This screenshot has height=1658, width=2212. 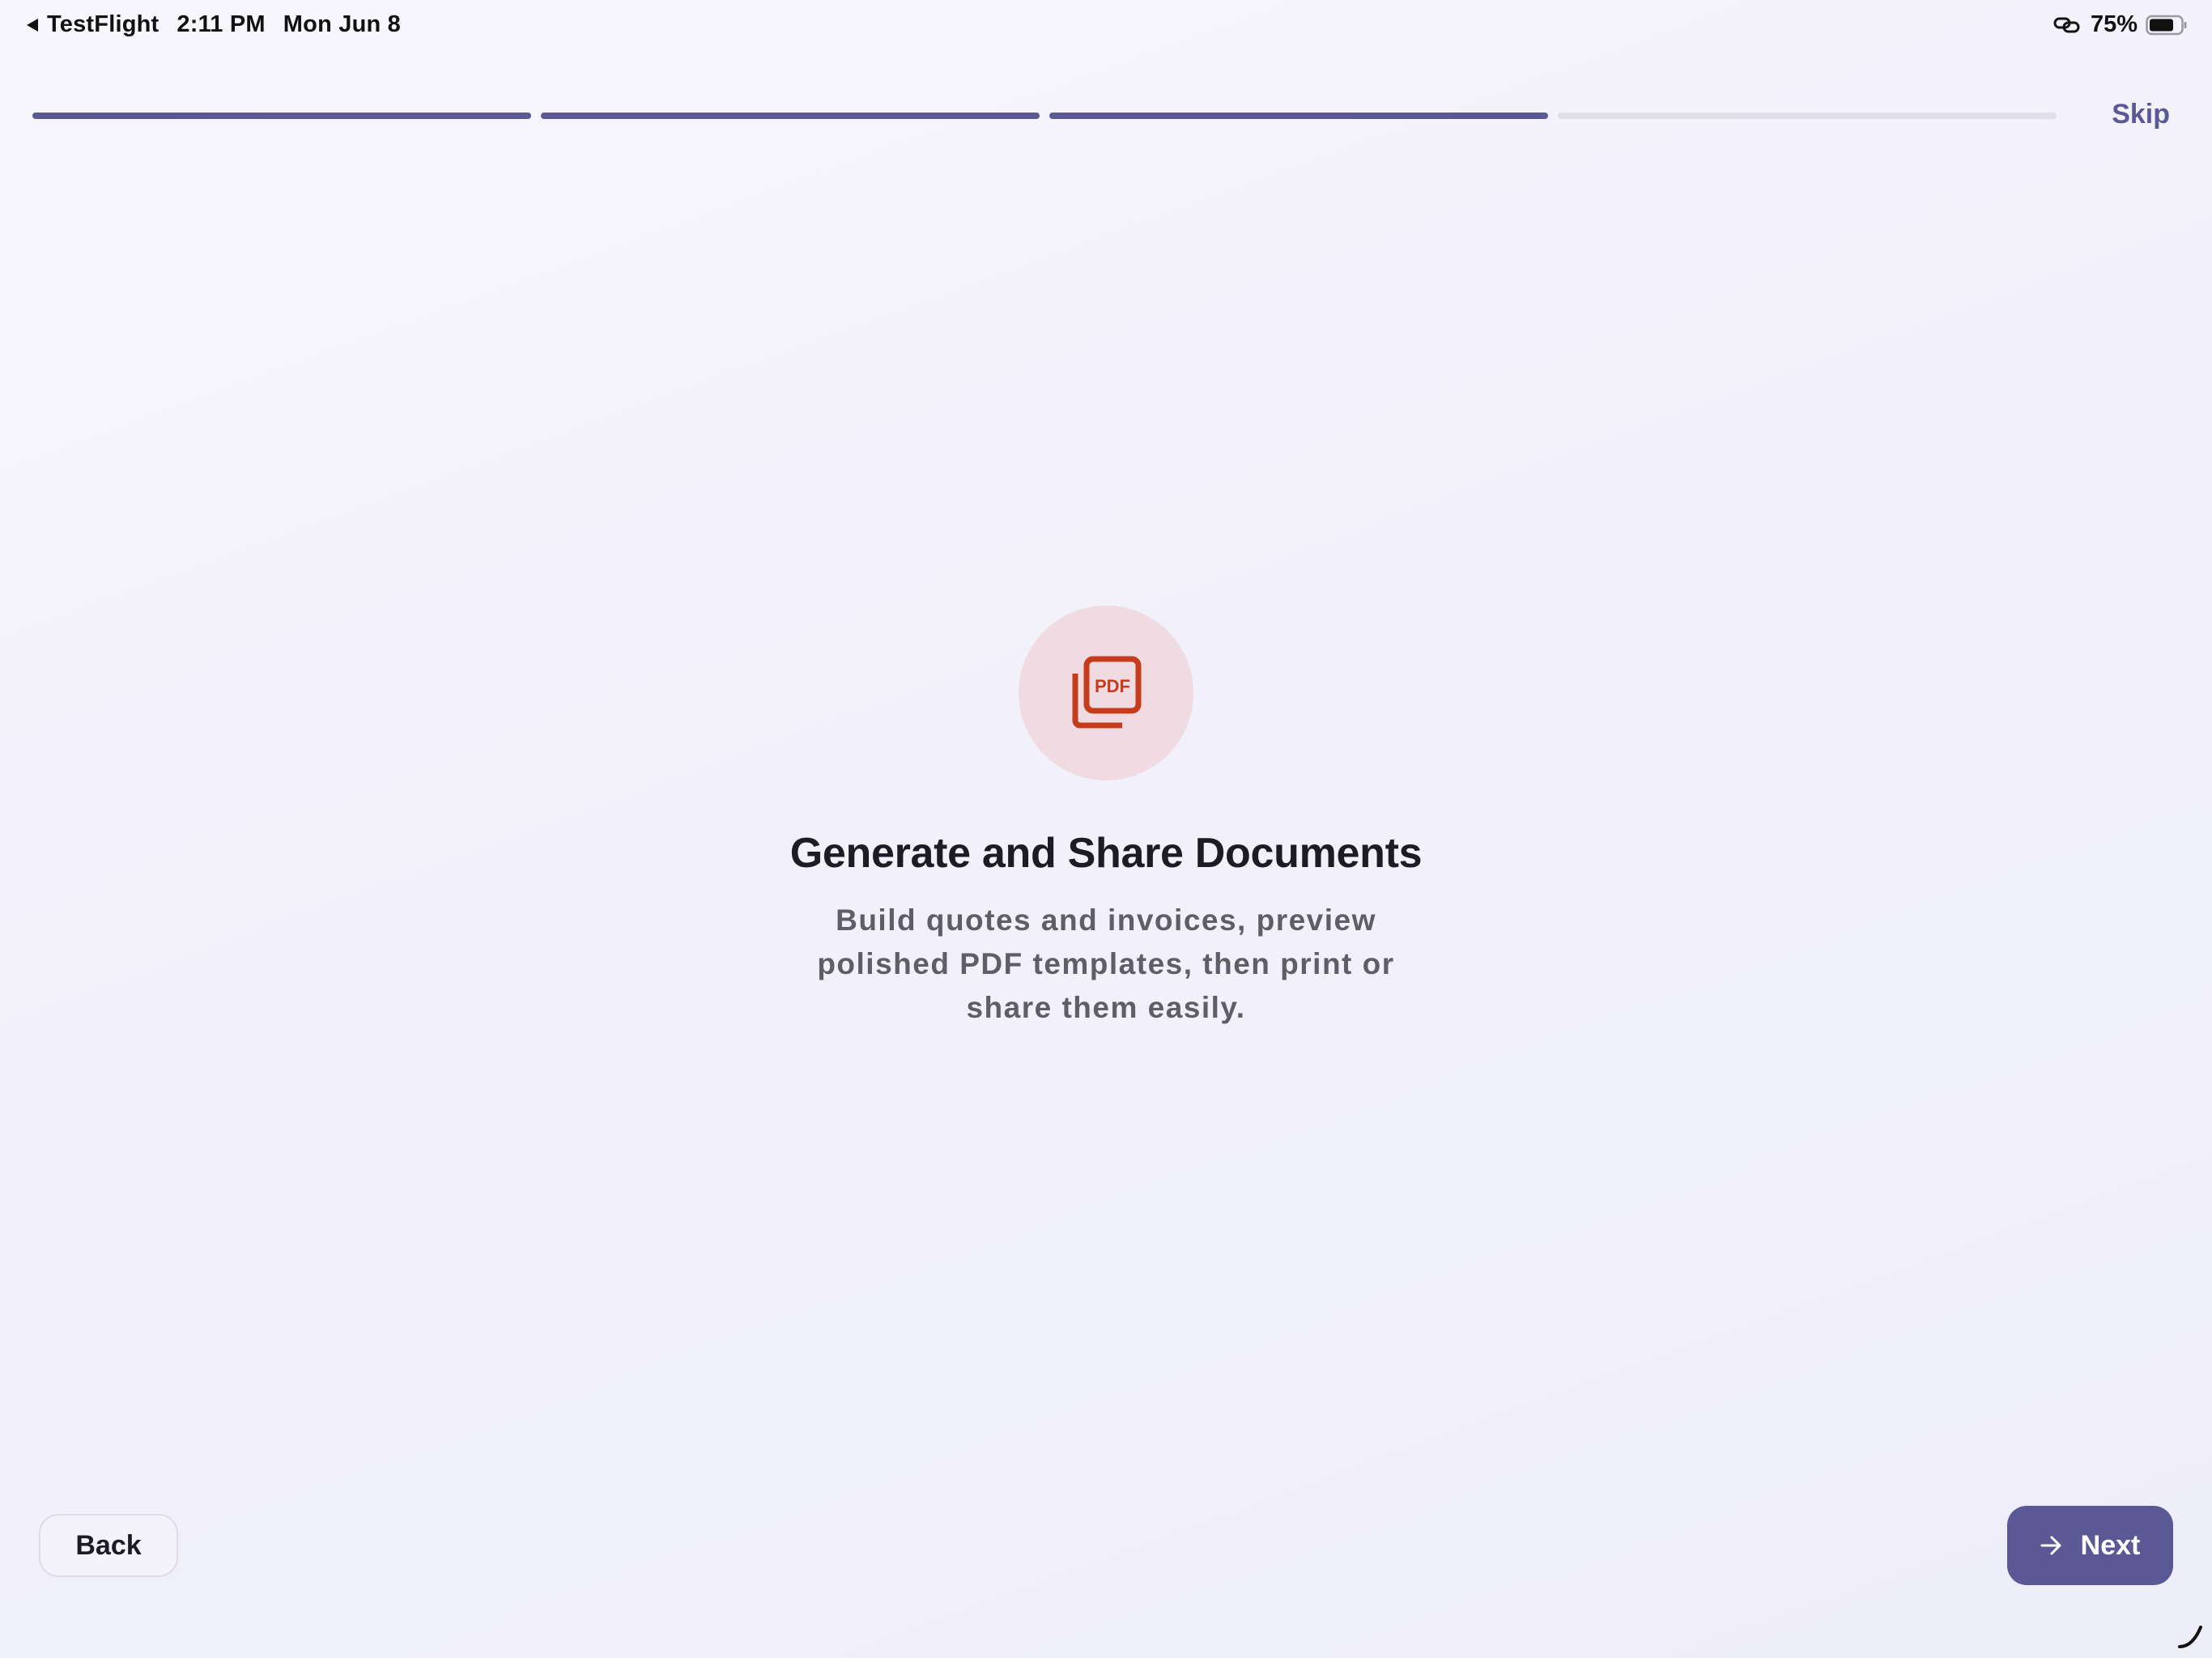 I want to click on status-time: 2:11 PM, so click(x=221, y=24).